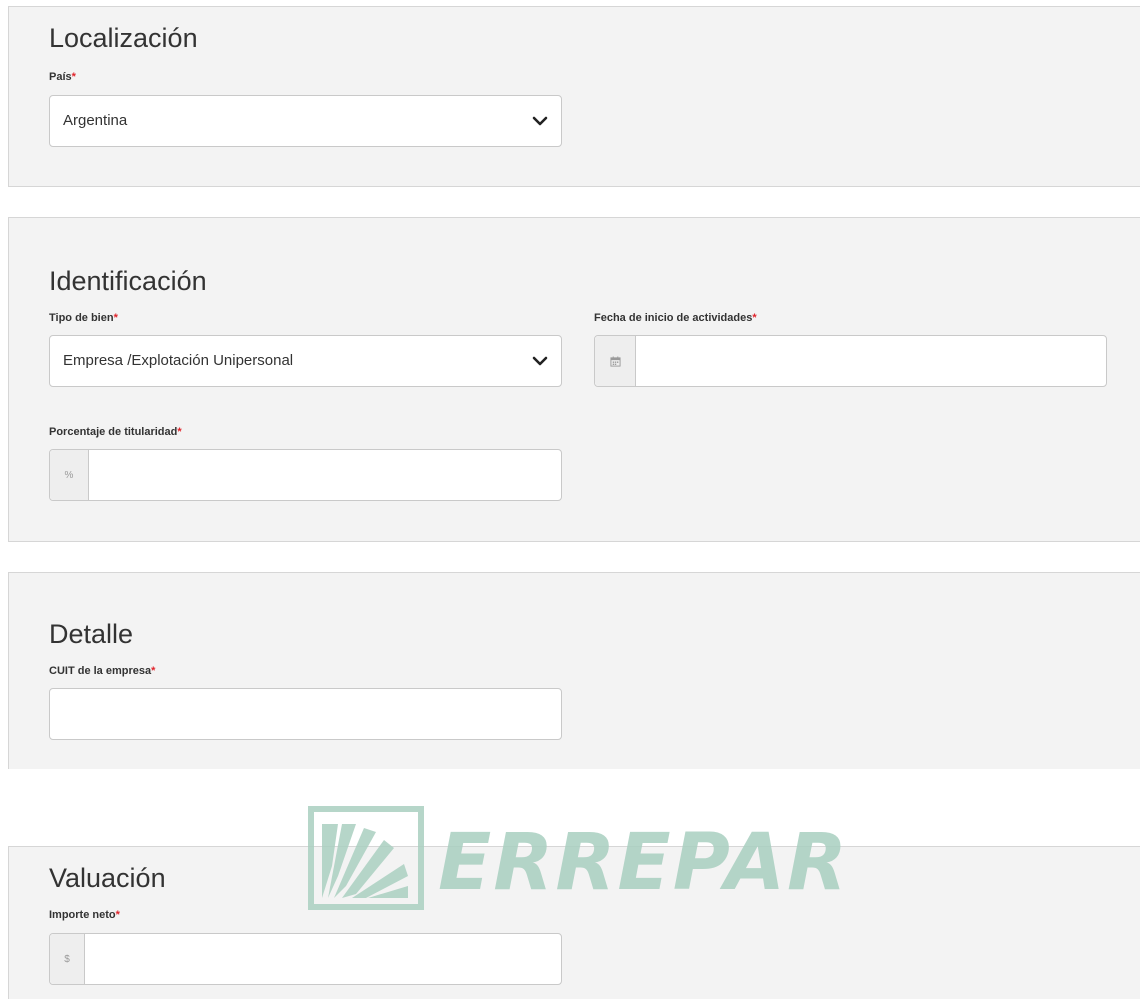 Image resolution: width=1140 pixels, height=999 pixels. I want to click on section-title-localizacion: Localización, so click(123, 38).